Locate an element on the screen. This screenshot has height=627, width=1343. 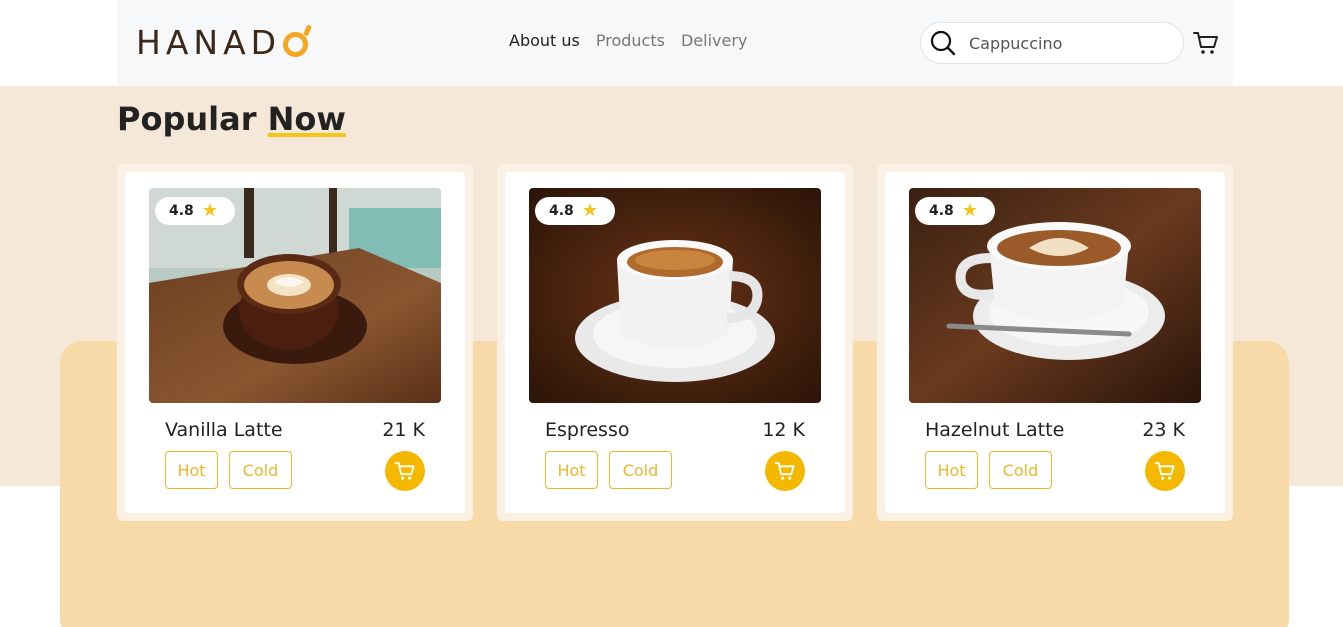
product-price: 21 K is located at coordinates (403, 430).